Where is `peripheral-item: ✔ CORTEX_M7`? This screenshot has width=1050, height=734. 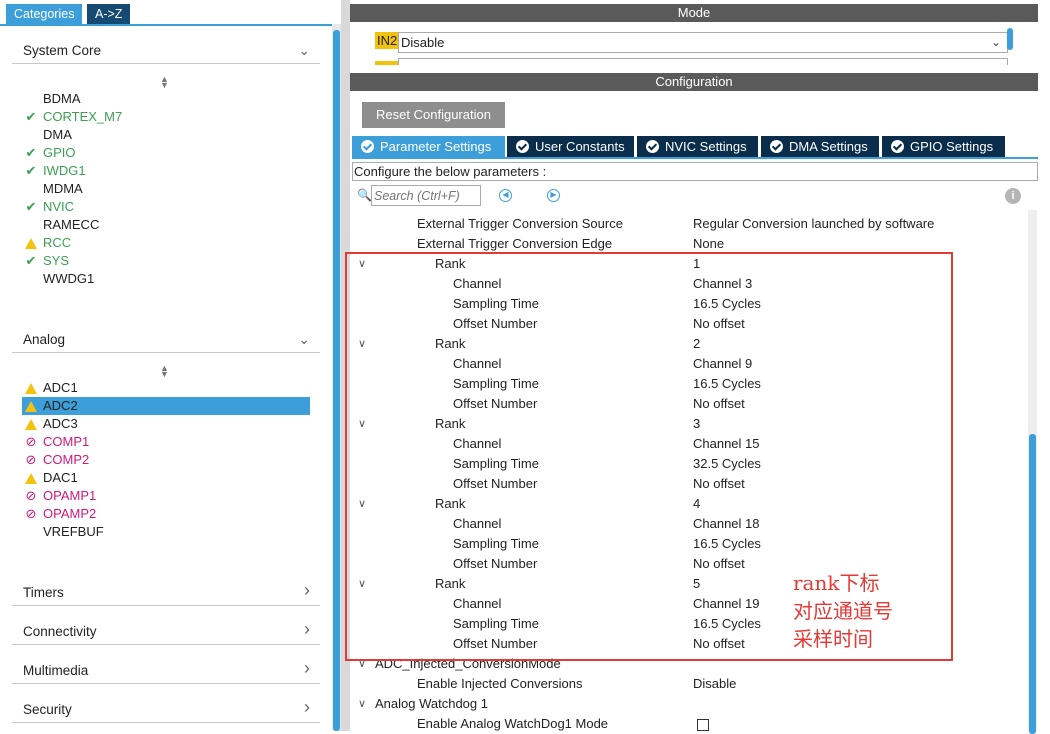
peripheral-item: ✔ CORTEX_M7 is located at coordinates (166, 117).